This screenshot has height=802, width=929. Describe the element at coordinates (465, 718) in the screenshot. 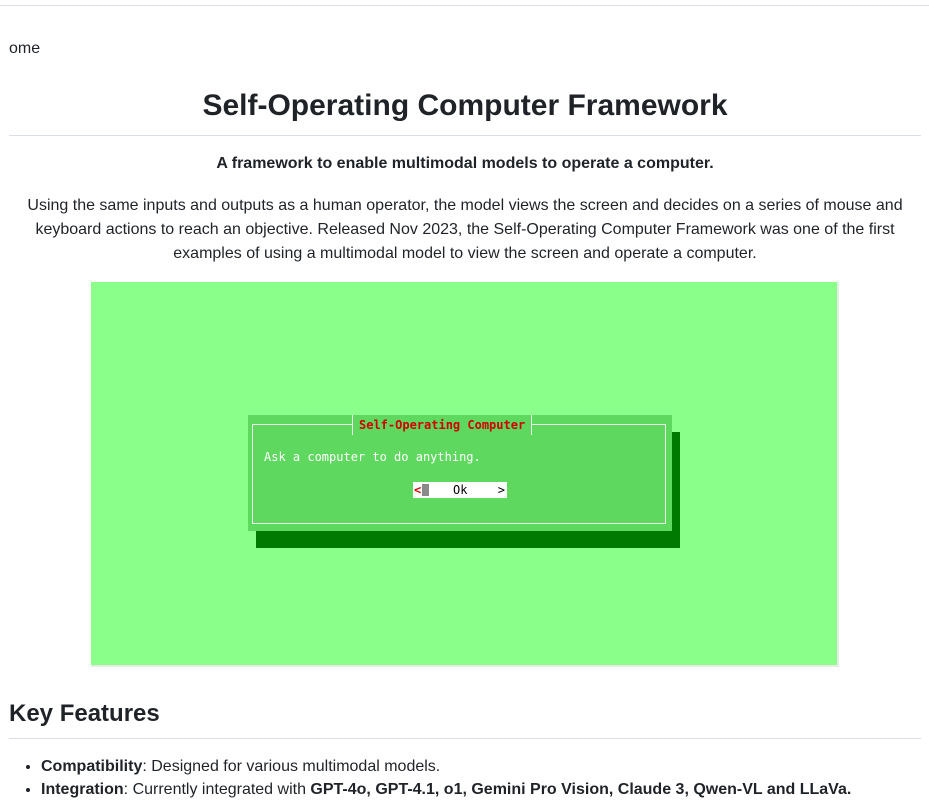

I see `key-features-heading: Key Features` at that location.